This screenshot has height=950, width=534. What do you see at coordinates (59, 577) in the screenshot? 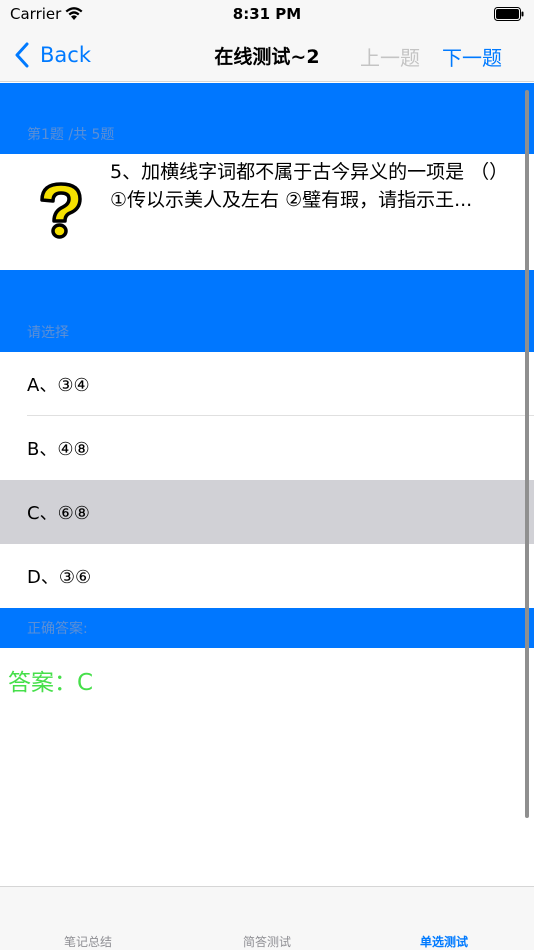
I see `option-label: D、③⑥` at bounding box center [59, 577].